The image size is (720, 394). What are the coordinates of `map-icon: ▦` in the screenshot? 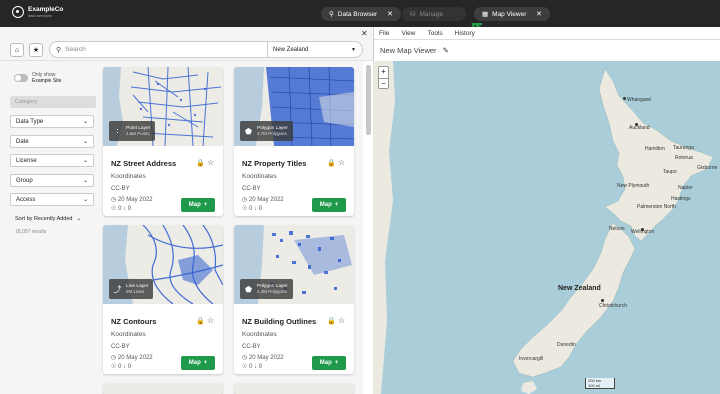 It's located at (485, 14).